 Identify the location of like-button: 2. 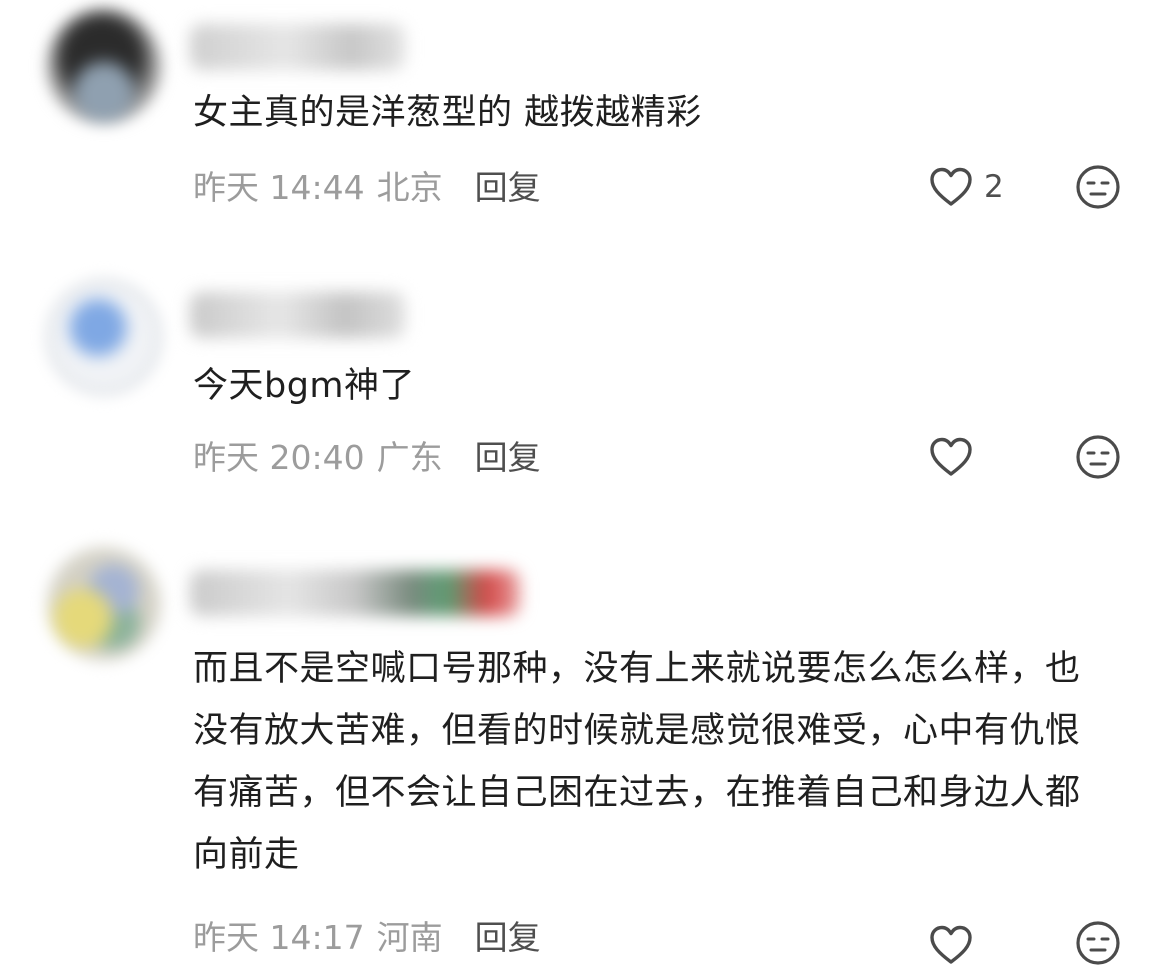
(966, 187).